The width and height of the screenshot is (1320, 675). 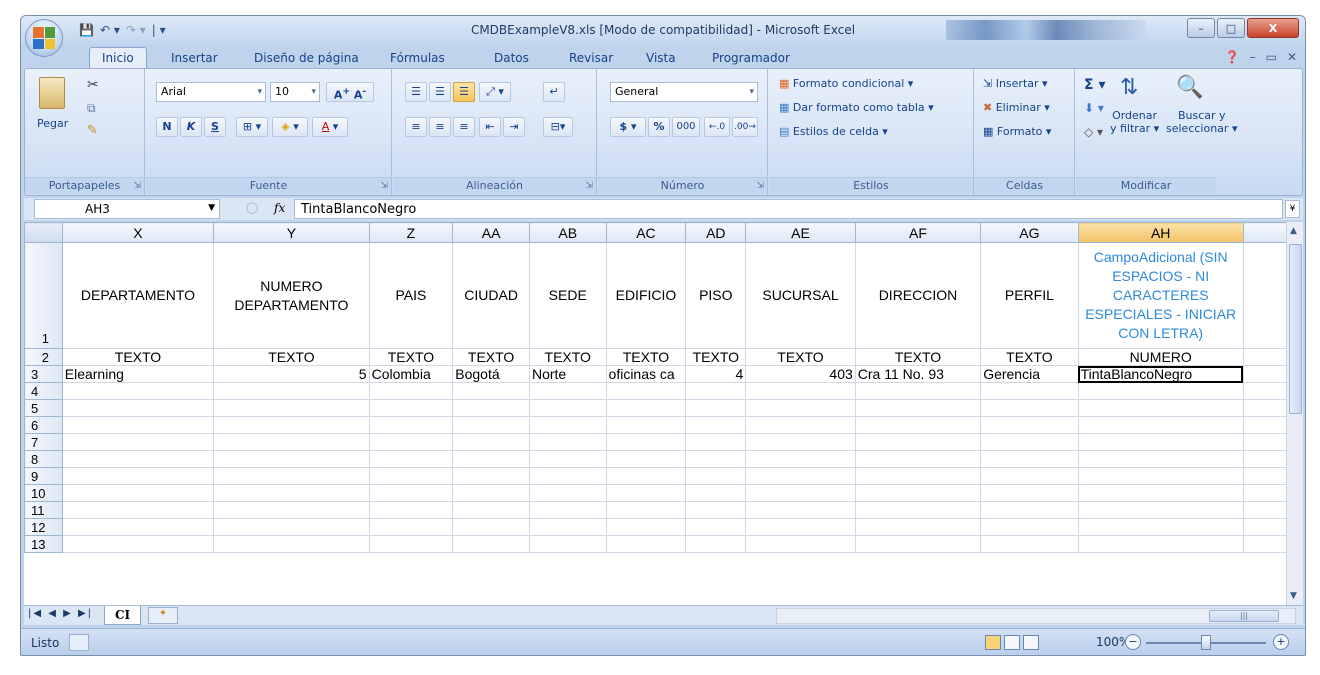 I want to click on zoom-in-button: +, so click(x=1281, y=642).